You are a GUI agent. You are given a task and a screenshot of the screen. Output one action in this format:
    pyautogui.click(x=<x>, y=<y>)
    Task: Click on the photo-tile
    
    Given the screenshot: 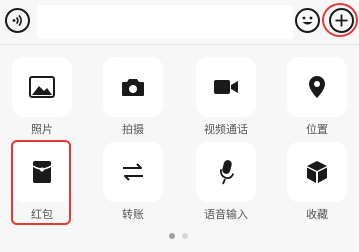 What is the action you would take?
    pyautogui.click(x=42, y=87)
    